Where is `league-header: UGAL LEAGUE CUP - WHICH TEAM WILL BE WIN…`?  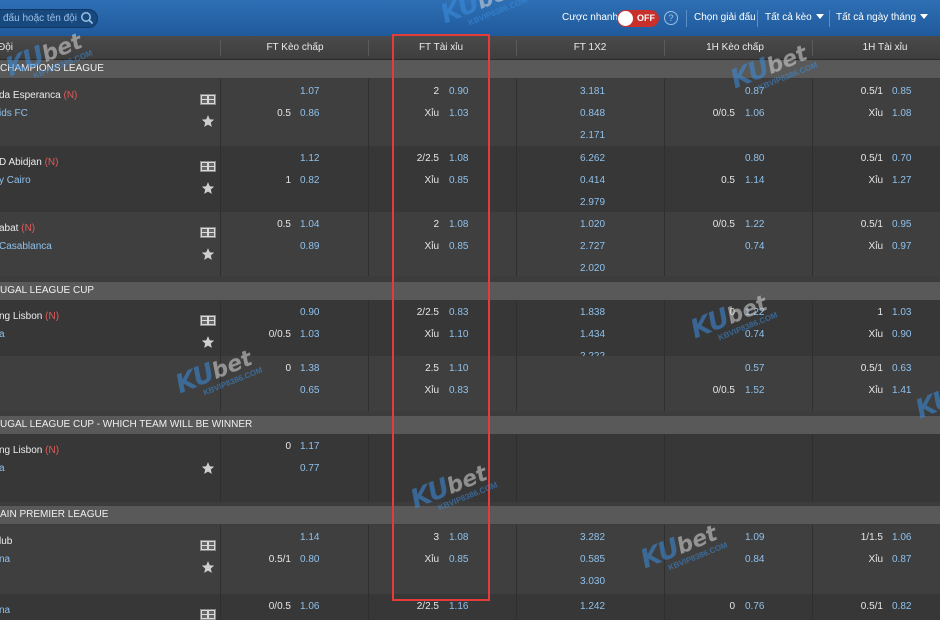
league-header: UGAL LEAGUE CUP - WHICH TEAM WILL BE WIN… is located at coordinates (470, 425).